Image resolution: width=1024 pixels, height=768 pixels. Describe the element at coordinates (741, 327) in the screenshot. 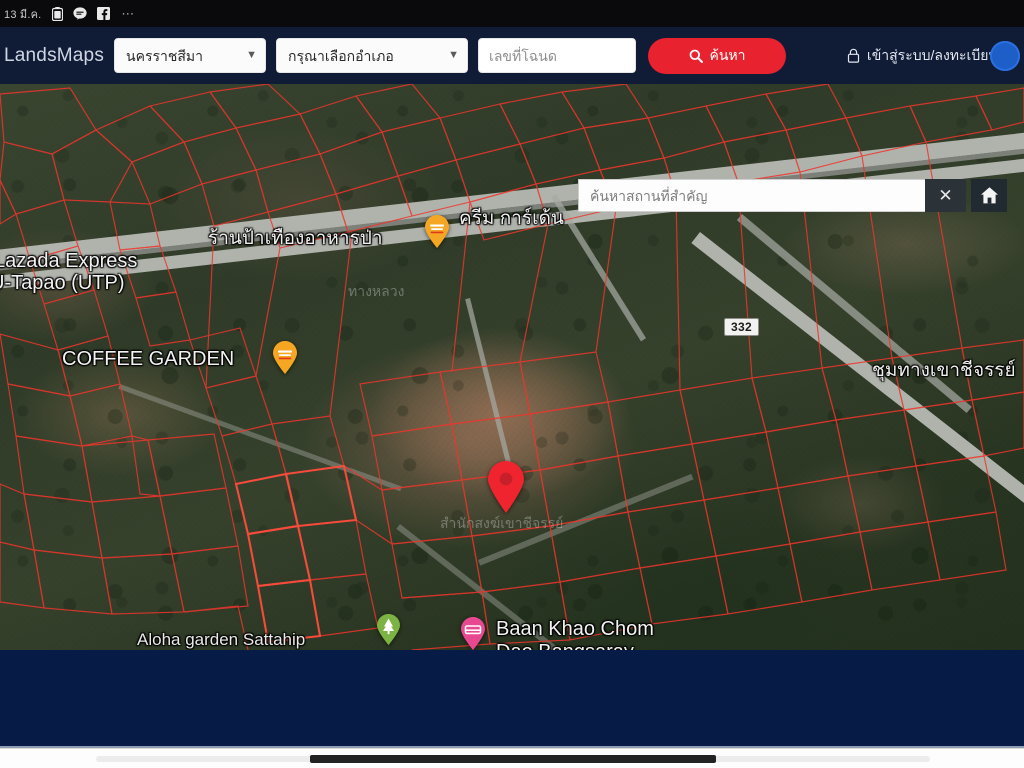

I see `highway-shield: 332` at that location.